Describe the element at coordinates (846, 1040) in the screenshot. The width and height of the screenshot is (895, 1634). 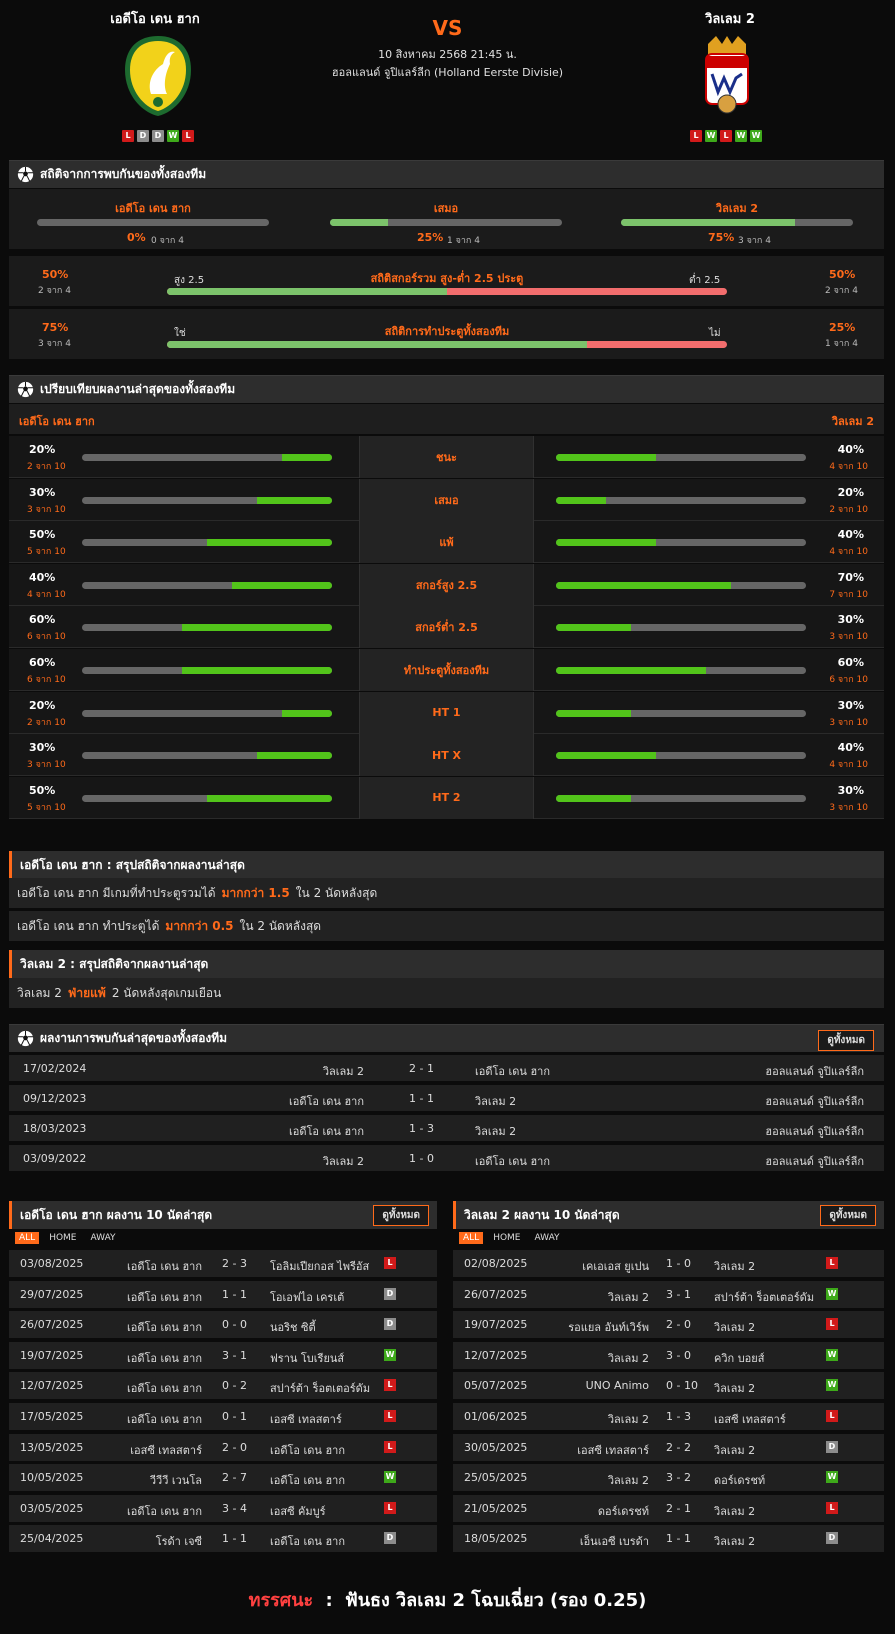
I see `h2h-view-all-button: ดูทั้งหมด` at that location.